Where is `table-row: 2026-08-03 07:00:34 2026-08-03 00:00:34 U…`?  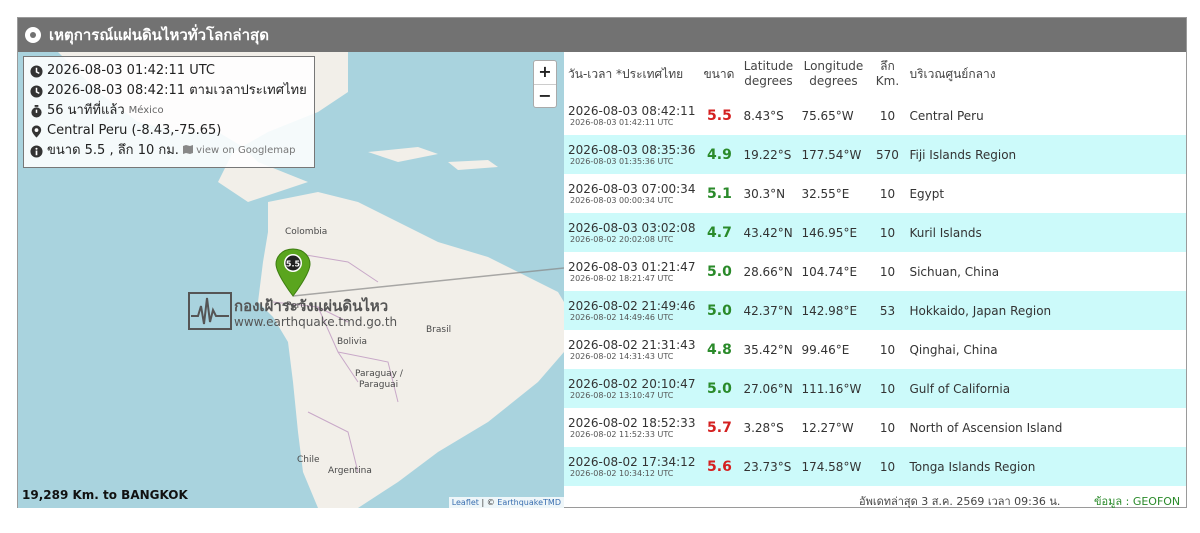 table-row: 2026-08-03 07:00:34 2026-08-03 00:00:34 U… is located at coordinates (875, 193).